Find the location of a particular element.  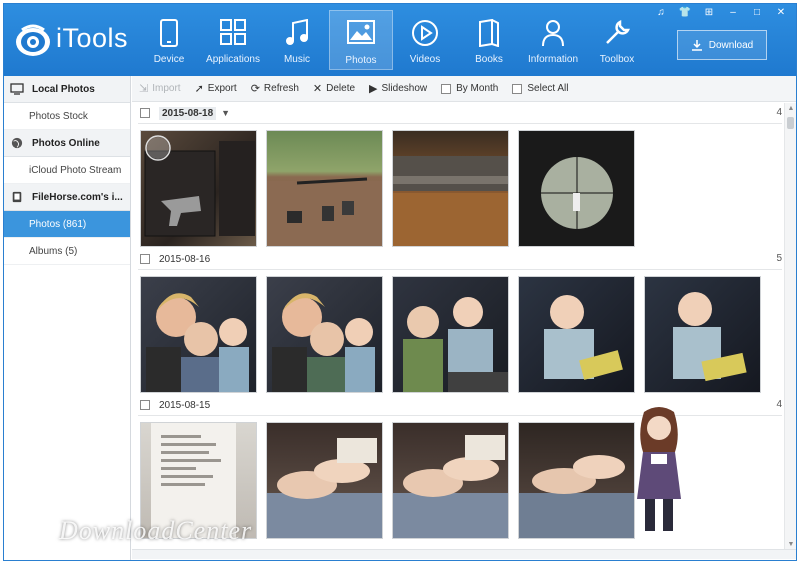

group-date: 2015-08-18 is located at coordinates (188, 113).